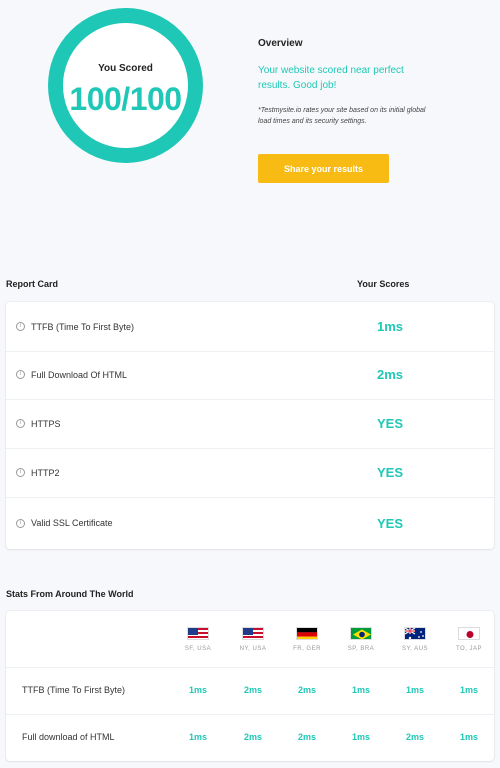 The height and width of the screenshot is (768, 500). I want to click on overview-title: Overview, so click(280, 43).